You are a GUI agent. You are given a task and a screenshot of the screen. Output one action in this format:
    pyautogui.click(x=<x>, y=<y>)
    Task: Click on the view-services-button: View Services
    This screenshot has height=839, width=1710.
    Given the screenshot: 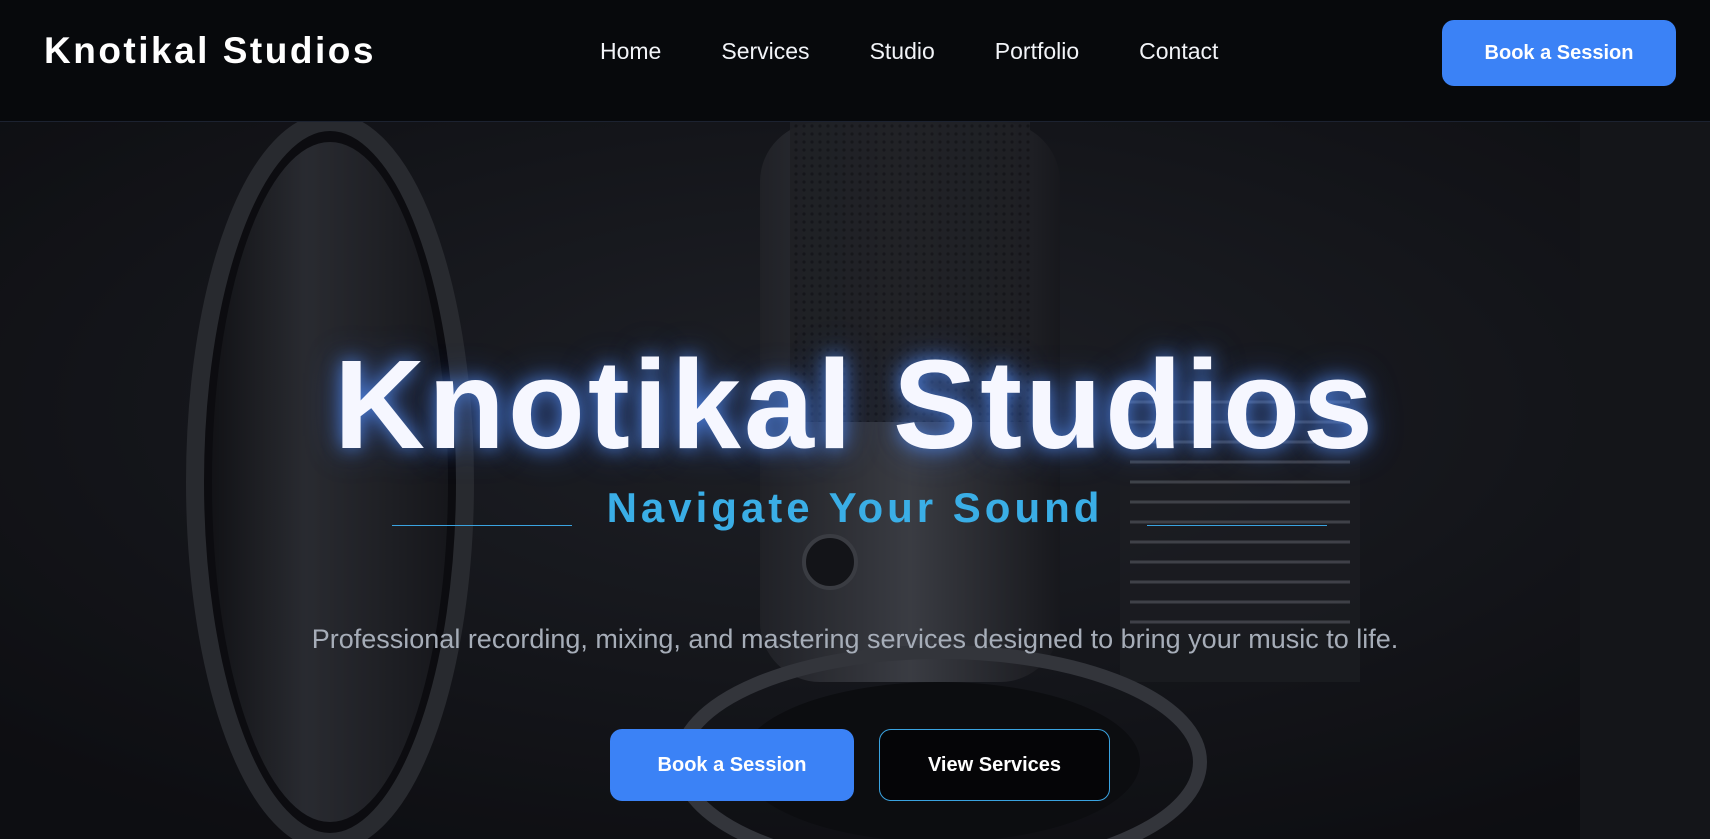 What is the action you would take?
    pyautogui.click(x=994, y=765)
    